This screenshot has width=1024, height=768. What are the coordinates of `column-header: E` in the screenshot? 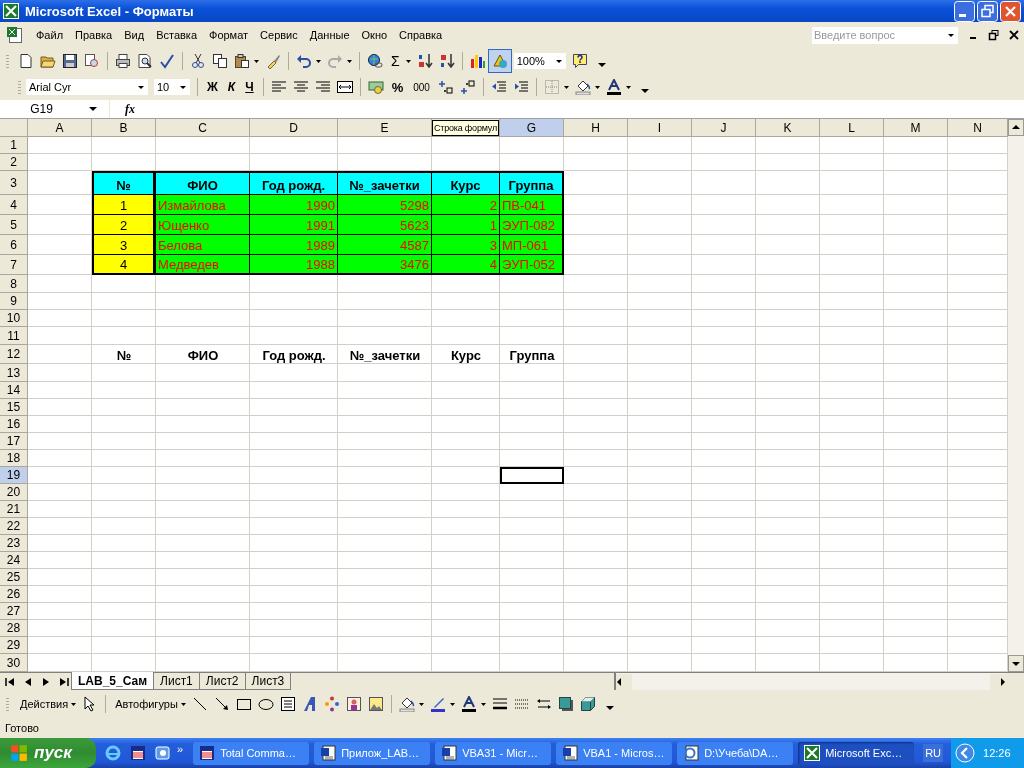 It's located at (385, 128).